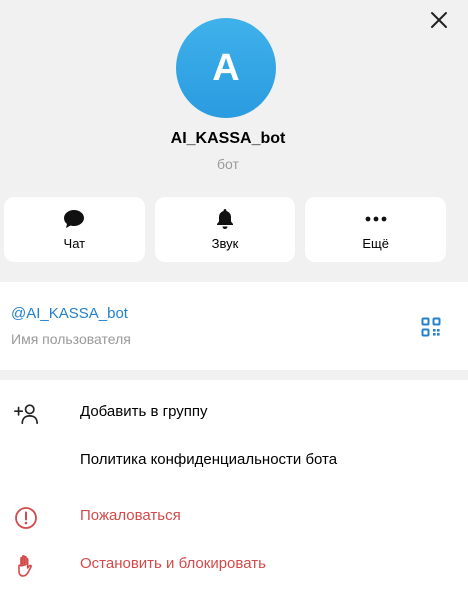  Describe the element at coordinates (26, 518) in the screenshot. I see `warning-circle-icon` at that location.